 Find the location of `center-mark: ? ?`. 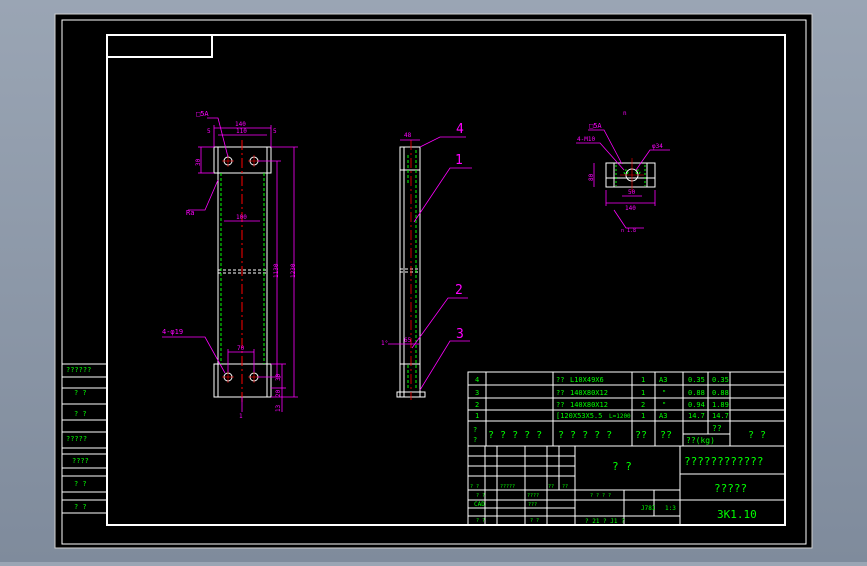

center-mark: ? ? is located at coordinates (622, 466).